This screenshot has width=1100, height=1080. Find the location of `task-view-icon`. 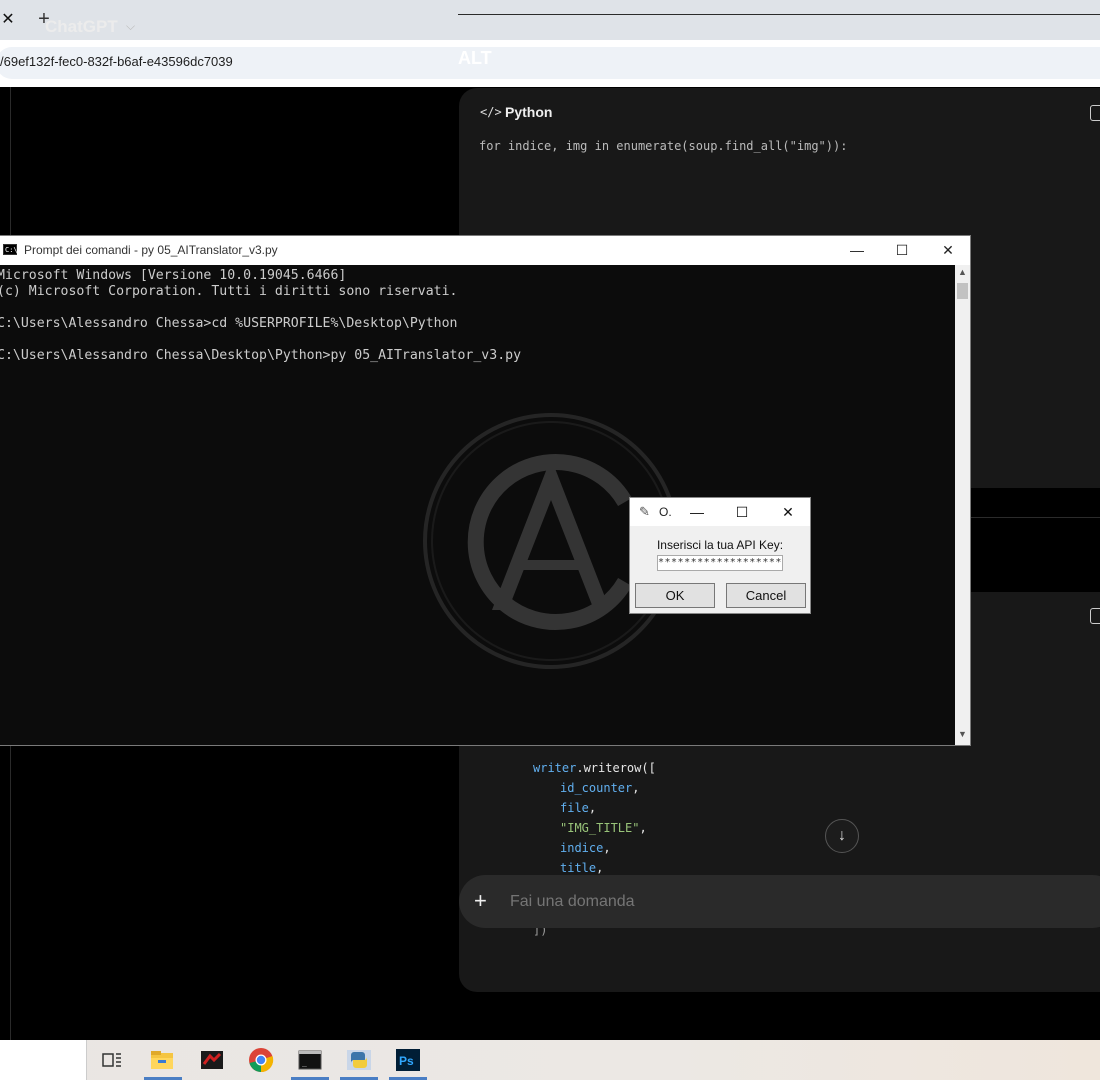

task-view-icon is located at coordinates (112, 1060).